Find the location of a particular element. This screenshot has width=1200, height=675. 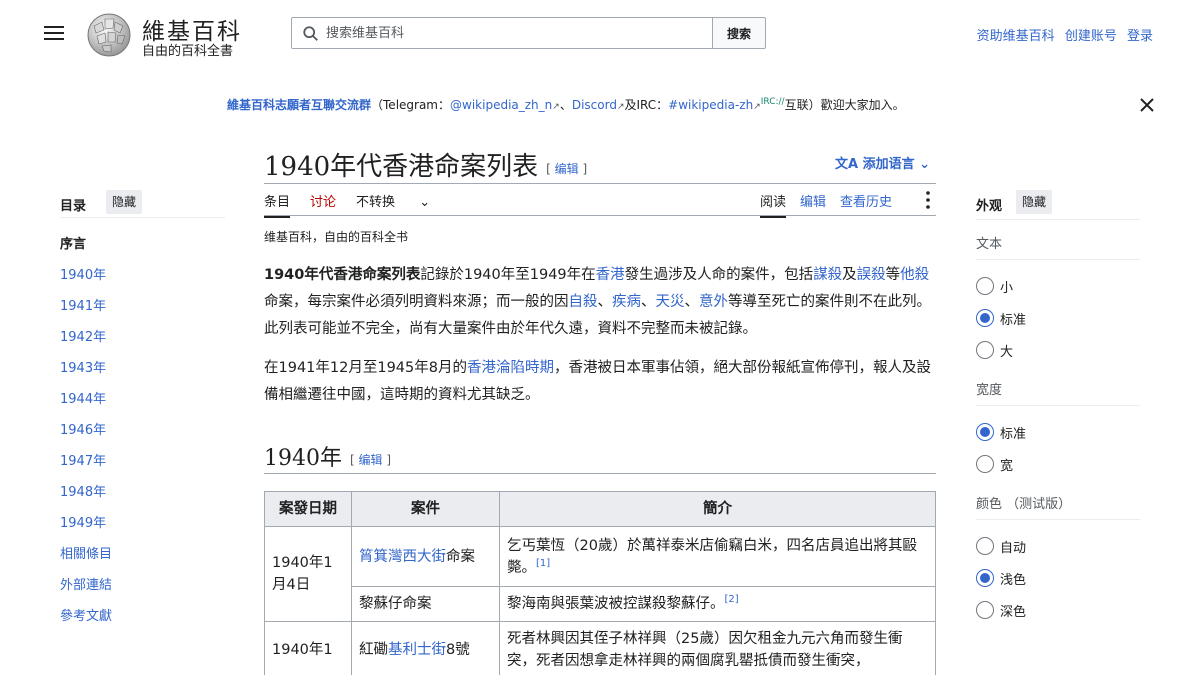

wikipedia-globe-icon is located at coordinates (109, 35).